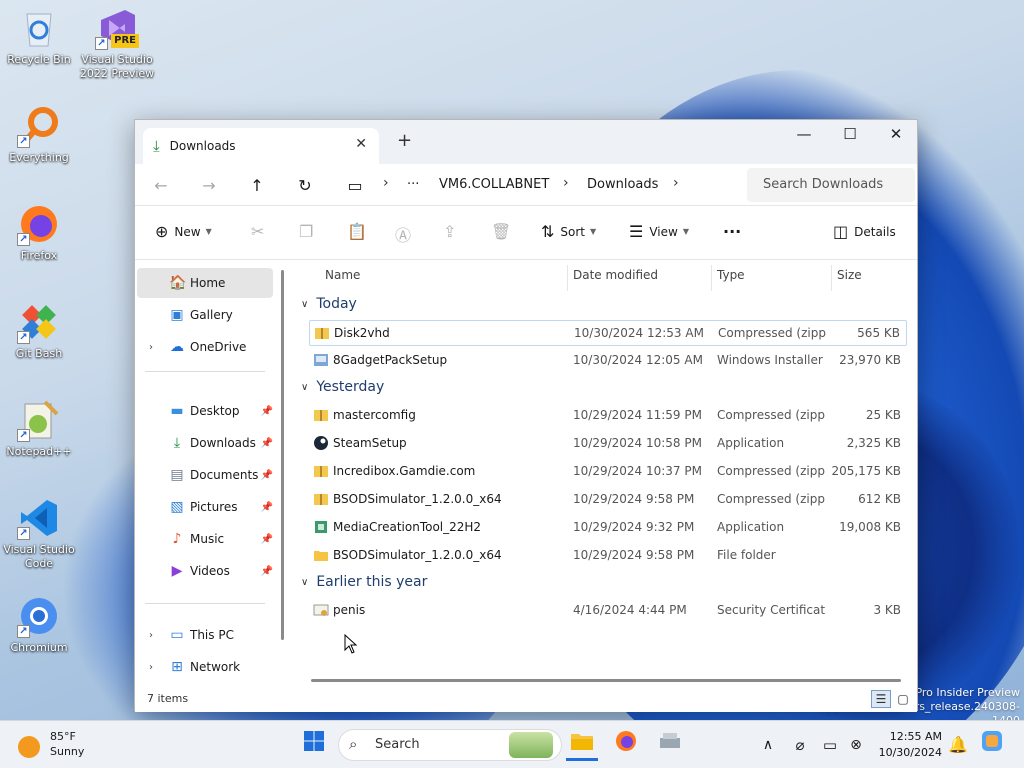  Describe the element at coordinates (39, 533) in the screenshot. I see `desktop-icon-vscode: ↗ Visual Studio Code` at that location.